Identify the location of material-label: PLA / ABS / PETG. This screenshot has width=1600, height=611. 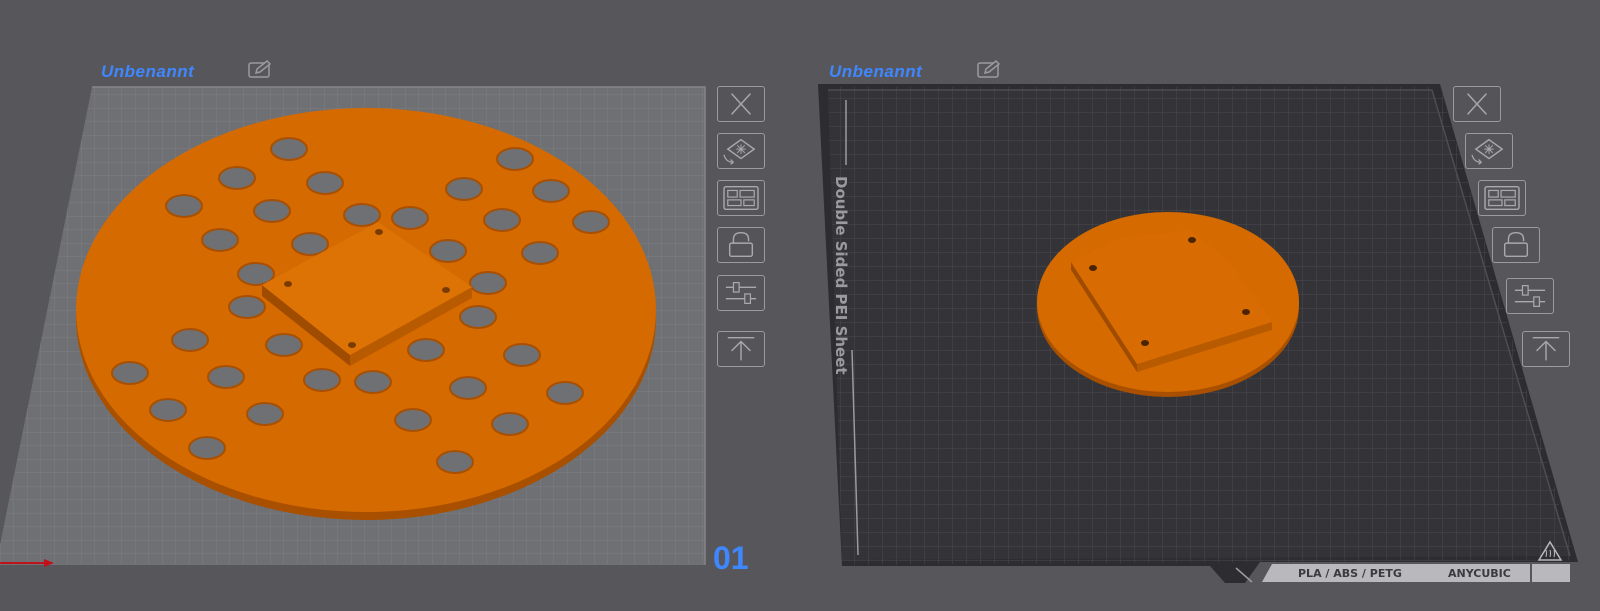
(1350, 573).